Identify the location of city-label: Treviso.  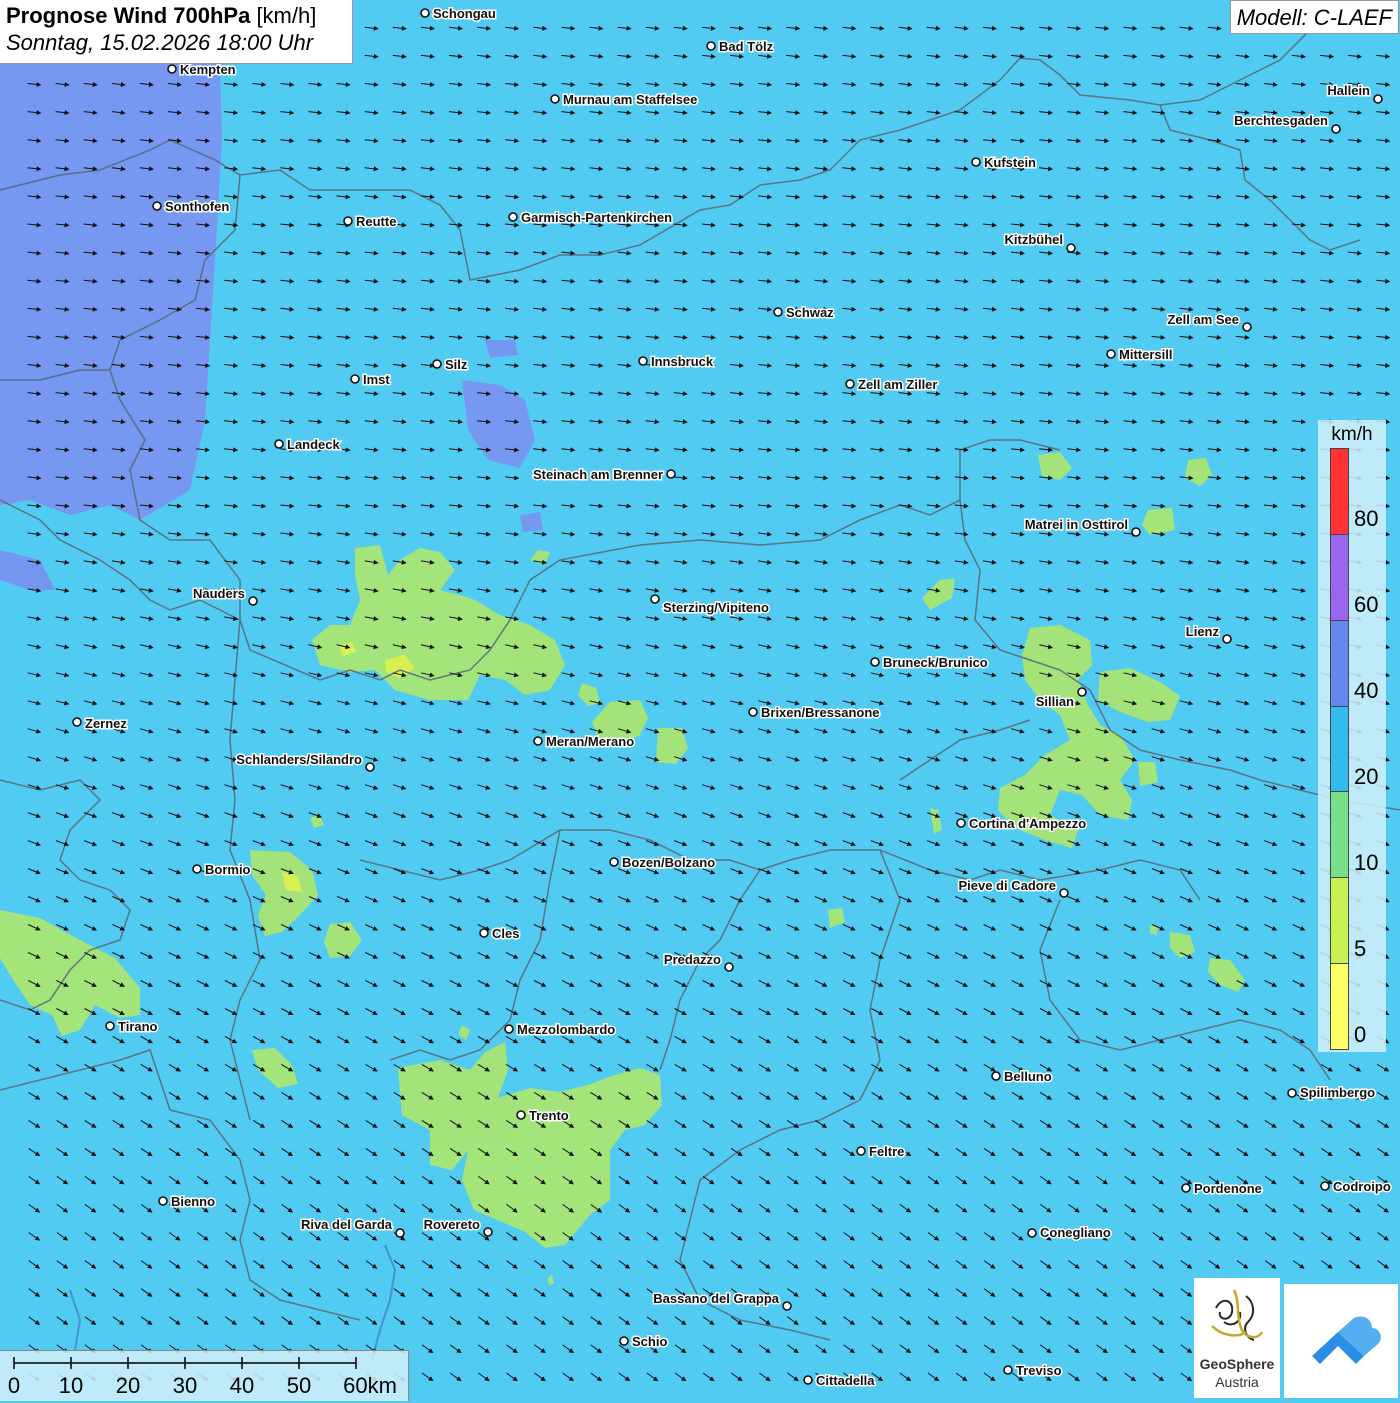
(1039, 1370).